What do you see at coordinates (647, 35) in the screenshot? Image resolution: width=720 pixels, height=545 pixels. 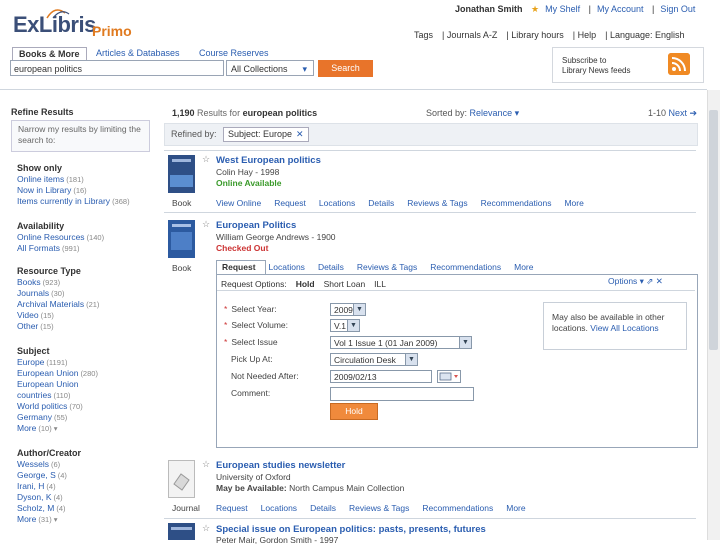 I see `language-link: Language: English` at bounding box center [647, 35].